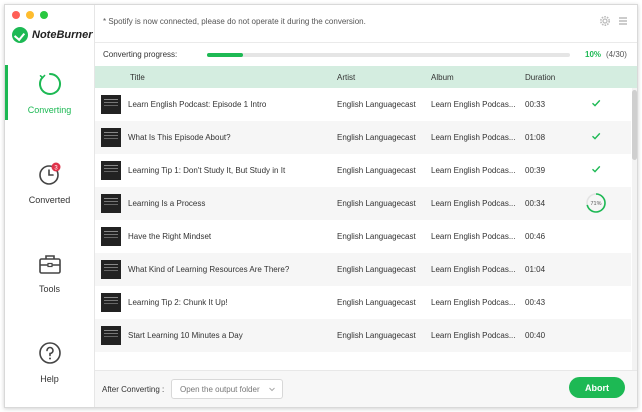 This screenshot has width=642, height=412. Describe the element at coordinates (535, 335) in the screenshot. I see `track-duration: 00:40` at that location.